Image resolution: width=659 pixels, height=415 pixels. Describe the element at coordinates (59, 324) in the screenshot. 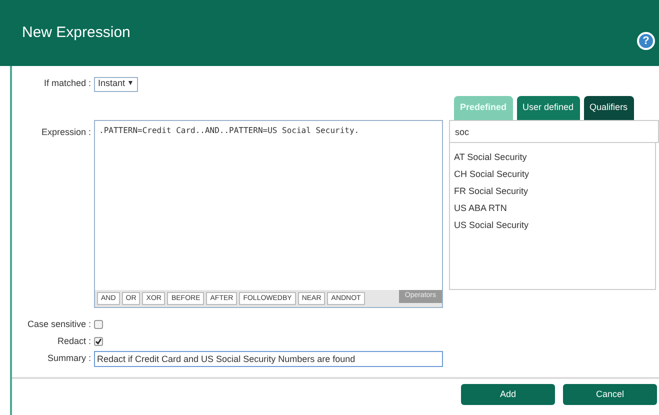

I see `field-label: Case sensitive :` at that location.